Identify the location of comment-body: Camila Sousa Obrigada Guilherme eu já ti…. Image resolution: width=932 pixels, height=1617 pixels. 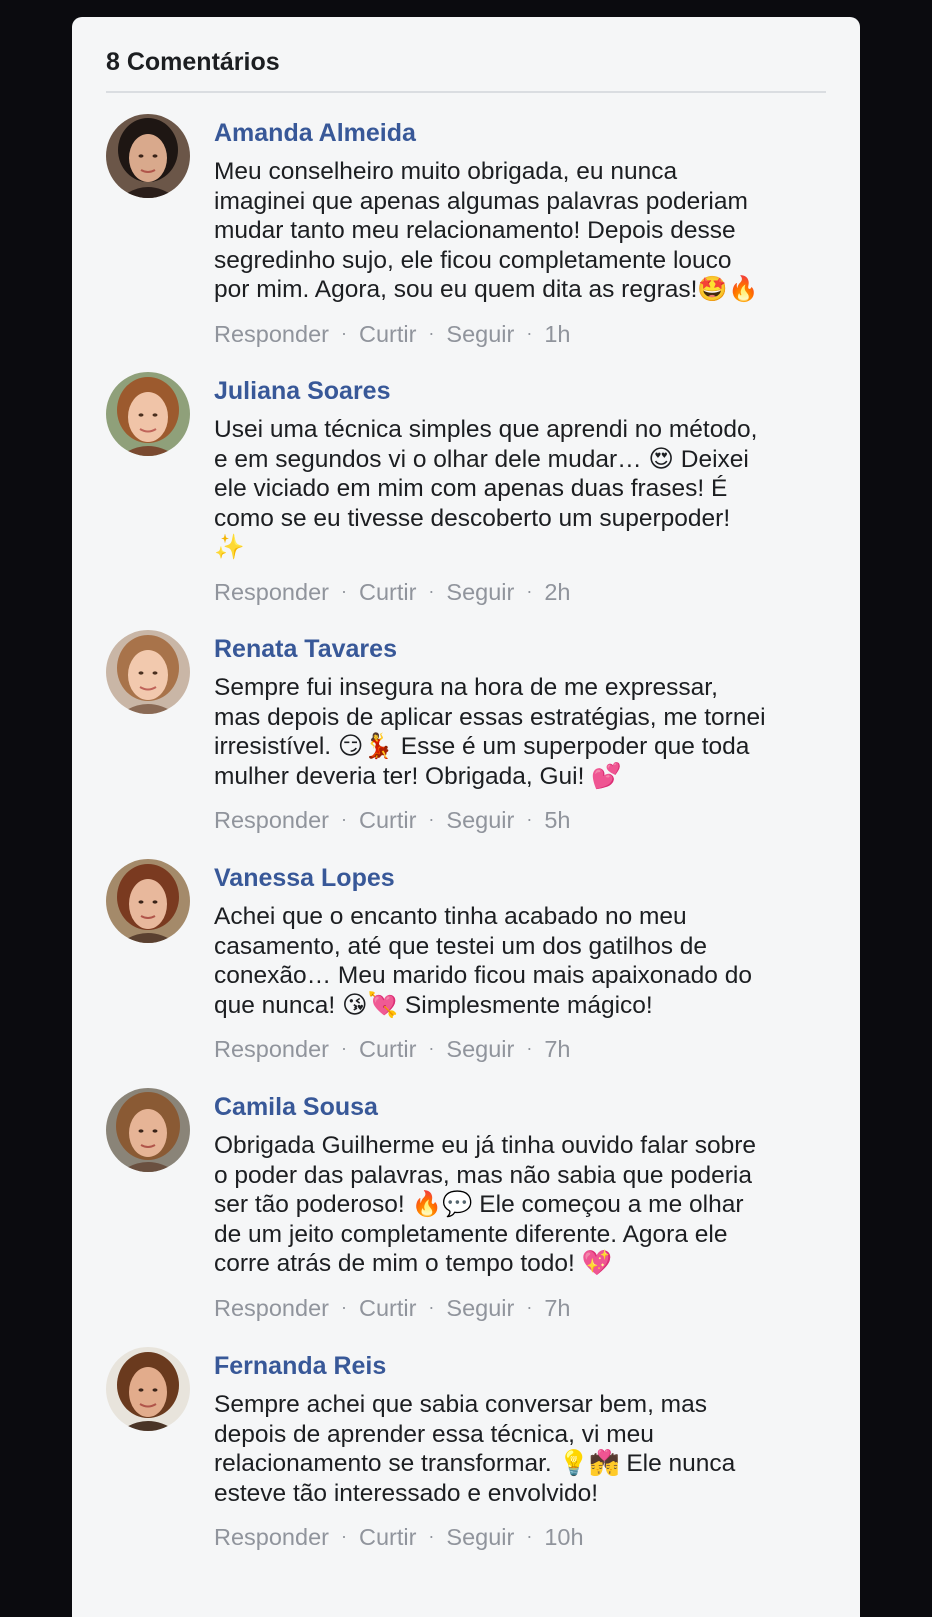
(519, 1206).